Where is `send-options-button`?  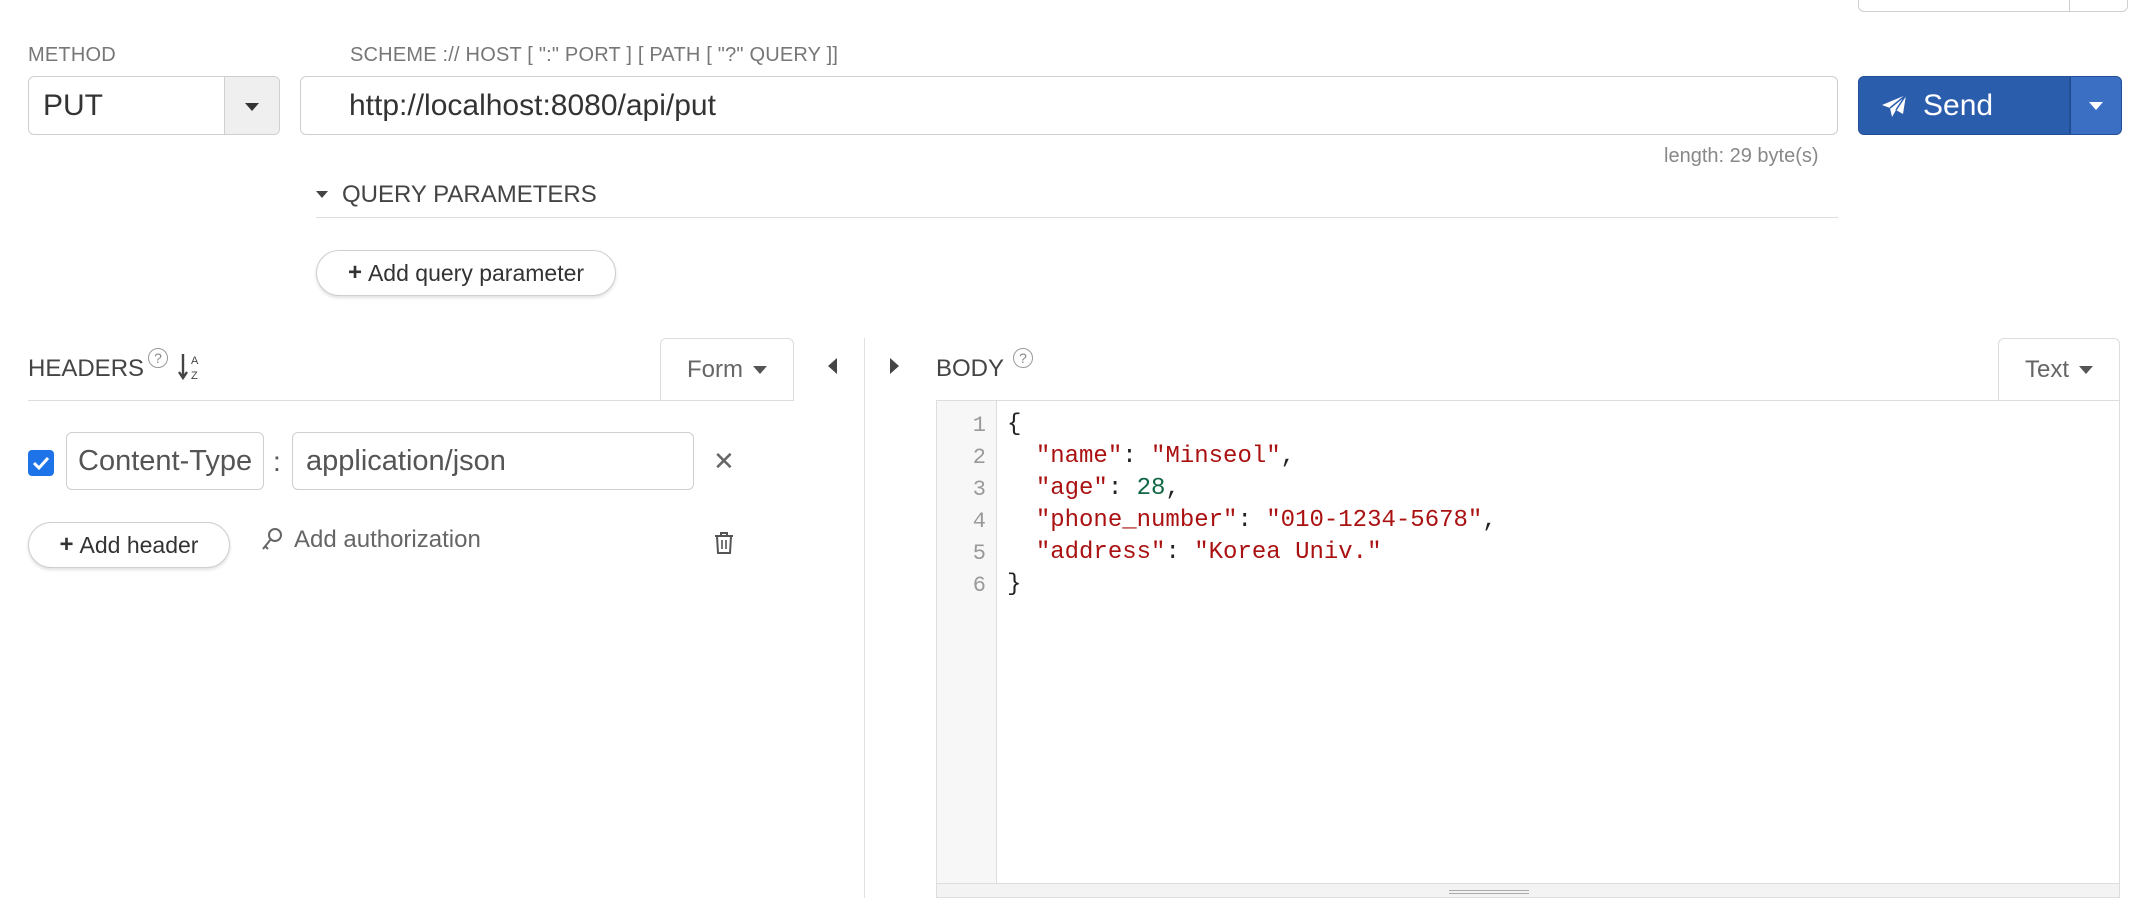 send-options-button is located at coordinates (2096, 105).